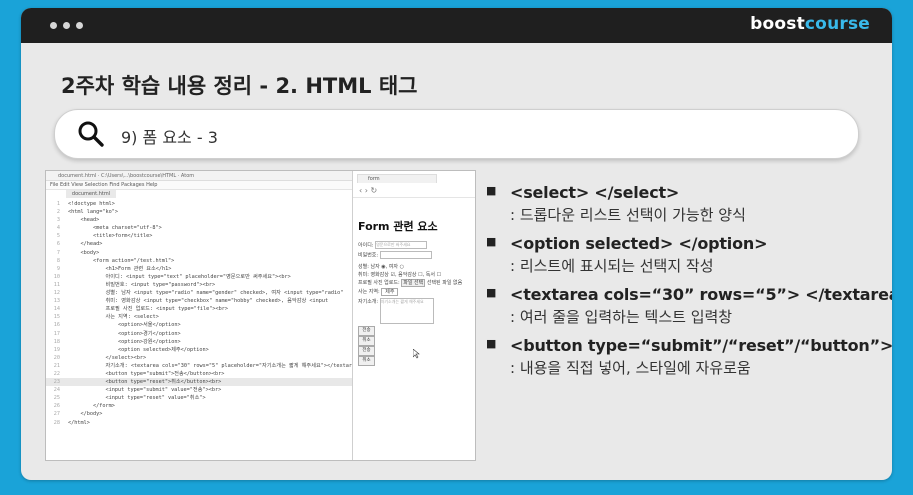  What do you see at coordinates (199, 325) in the screenshot?
I see `code-line: 16 <option>서울</option>` at bounding box center [199, 325].